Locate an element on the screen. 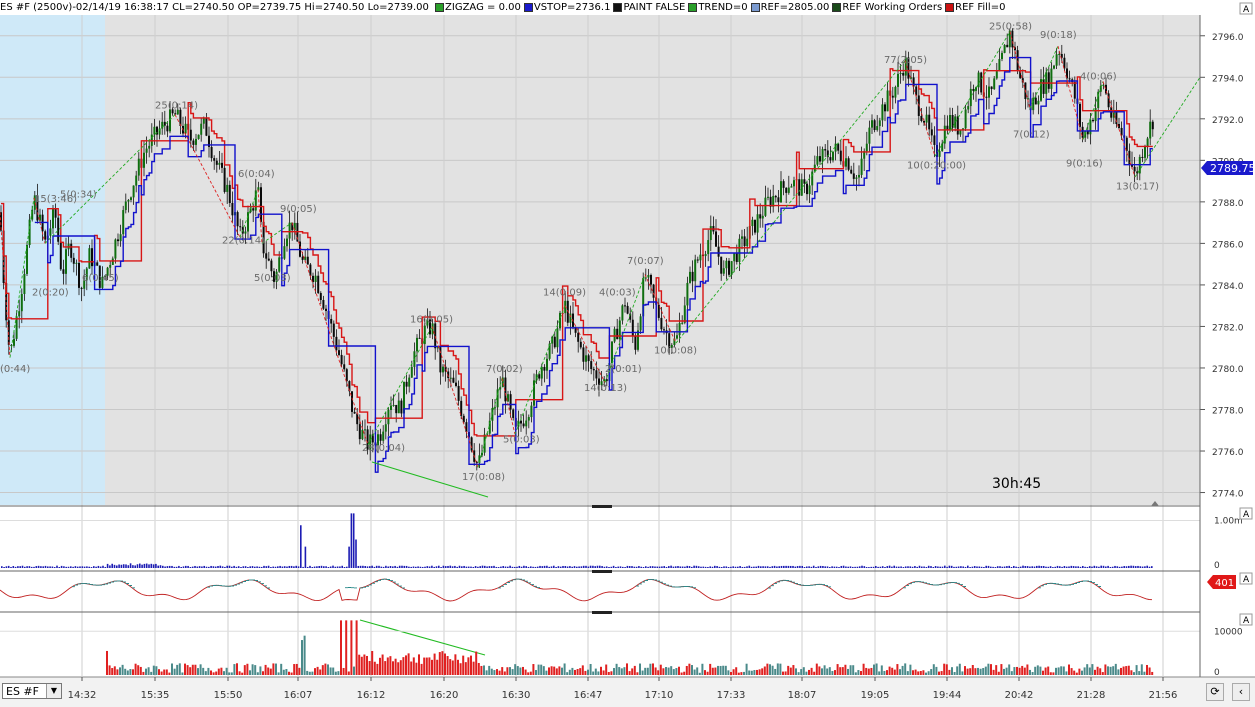  oscillator-panel is located at coordinates (600, 592).